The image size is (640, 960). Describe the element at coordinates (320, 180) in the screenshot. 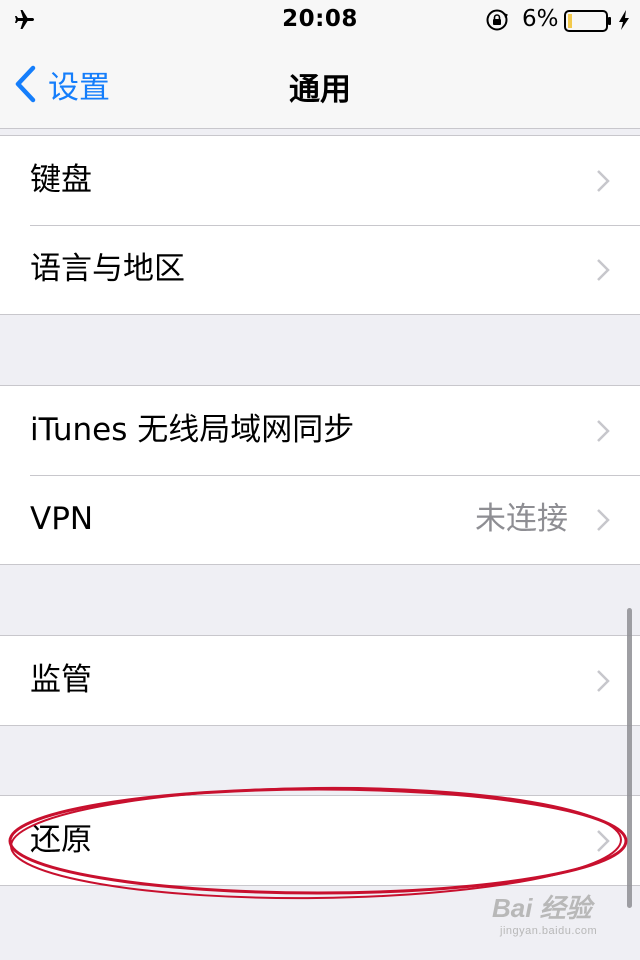

I see `row-keyboard: 键盘` at that location.